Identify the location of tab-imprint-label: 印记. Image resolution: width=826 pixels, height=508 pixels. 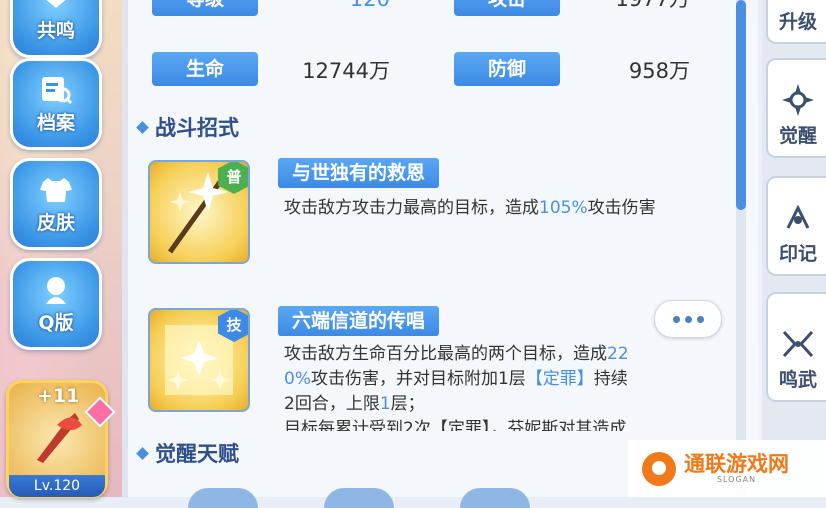
(797, 254).